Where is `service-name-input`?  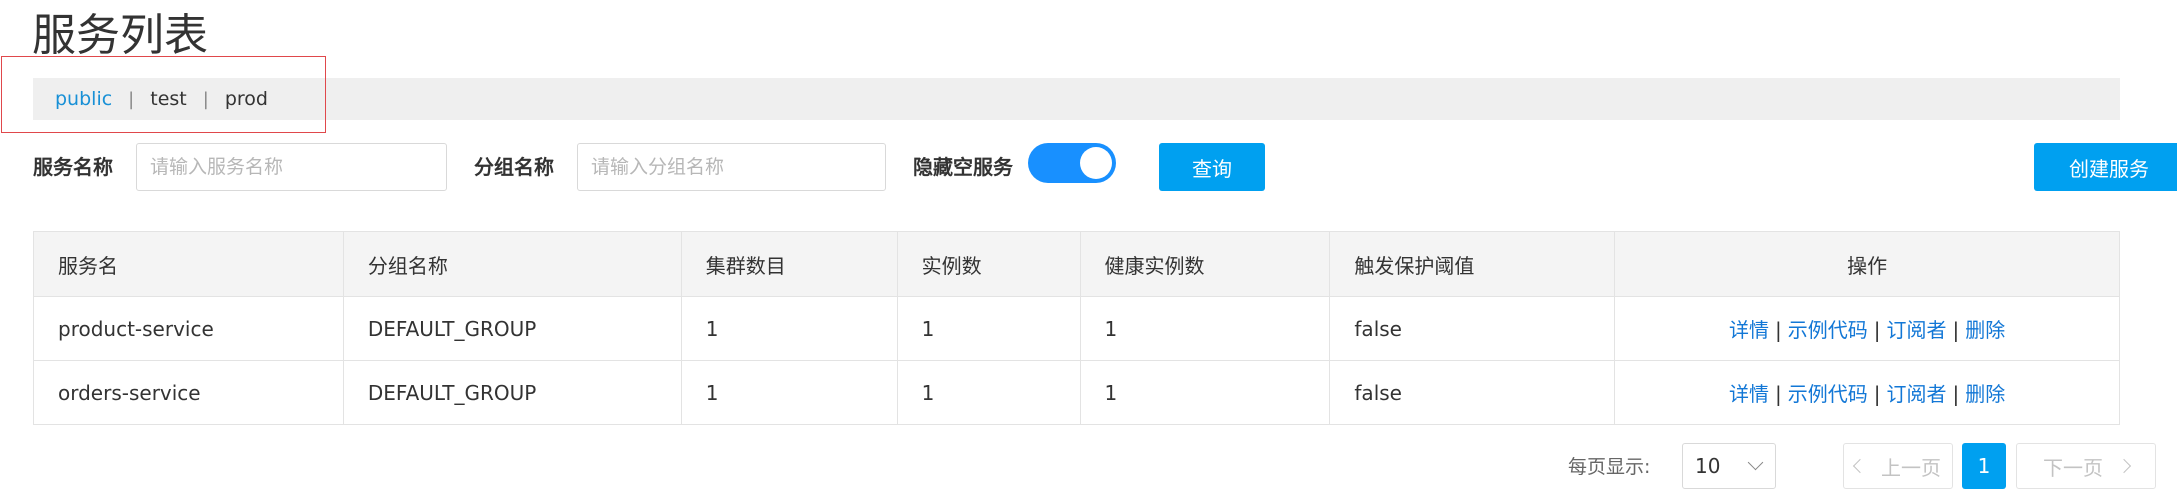
service-name-input is located at coordinates (291, 167).